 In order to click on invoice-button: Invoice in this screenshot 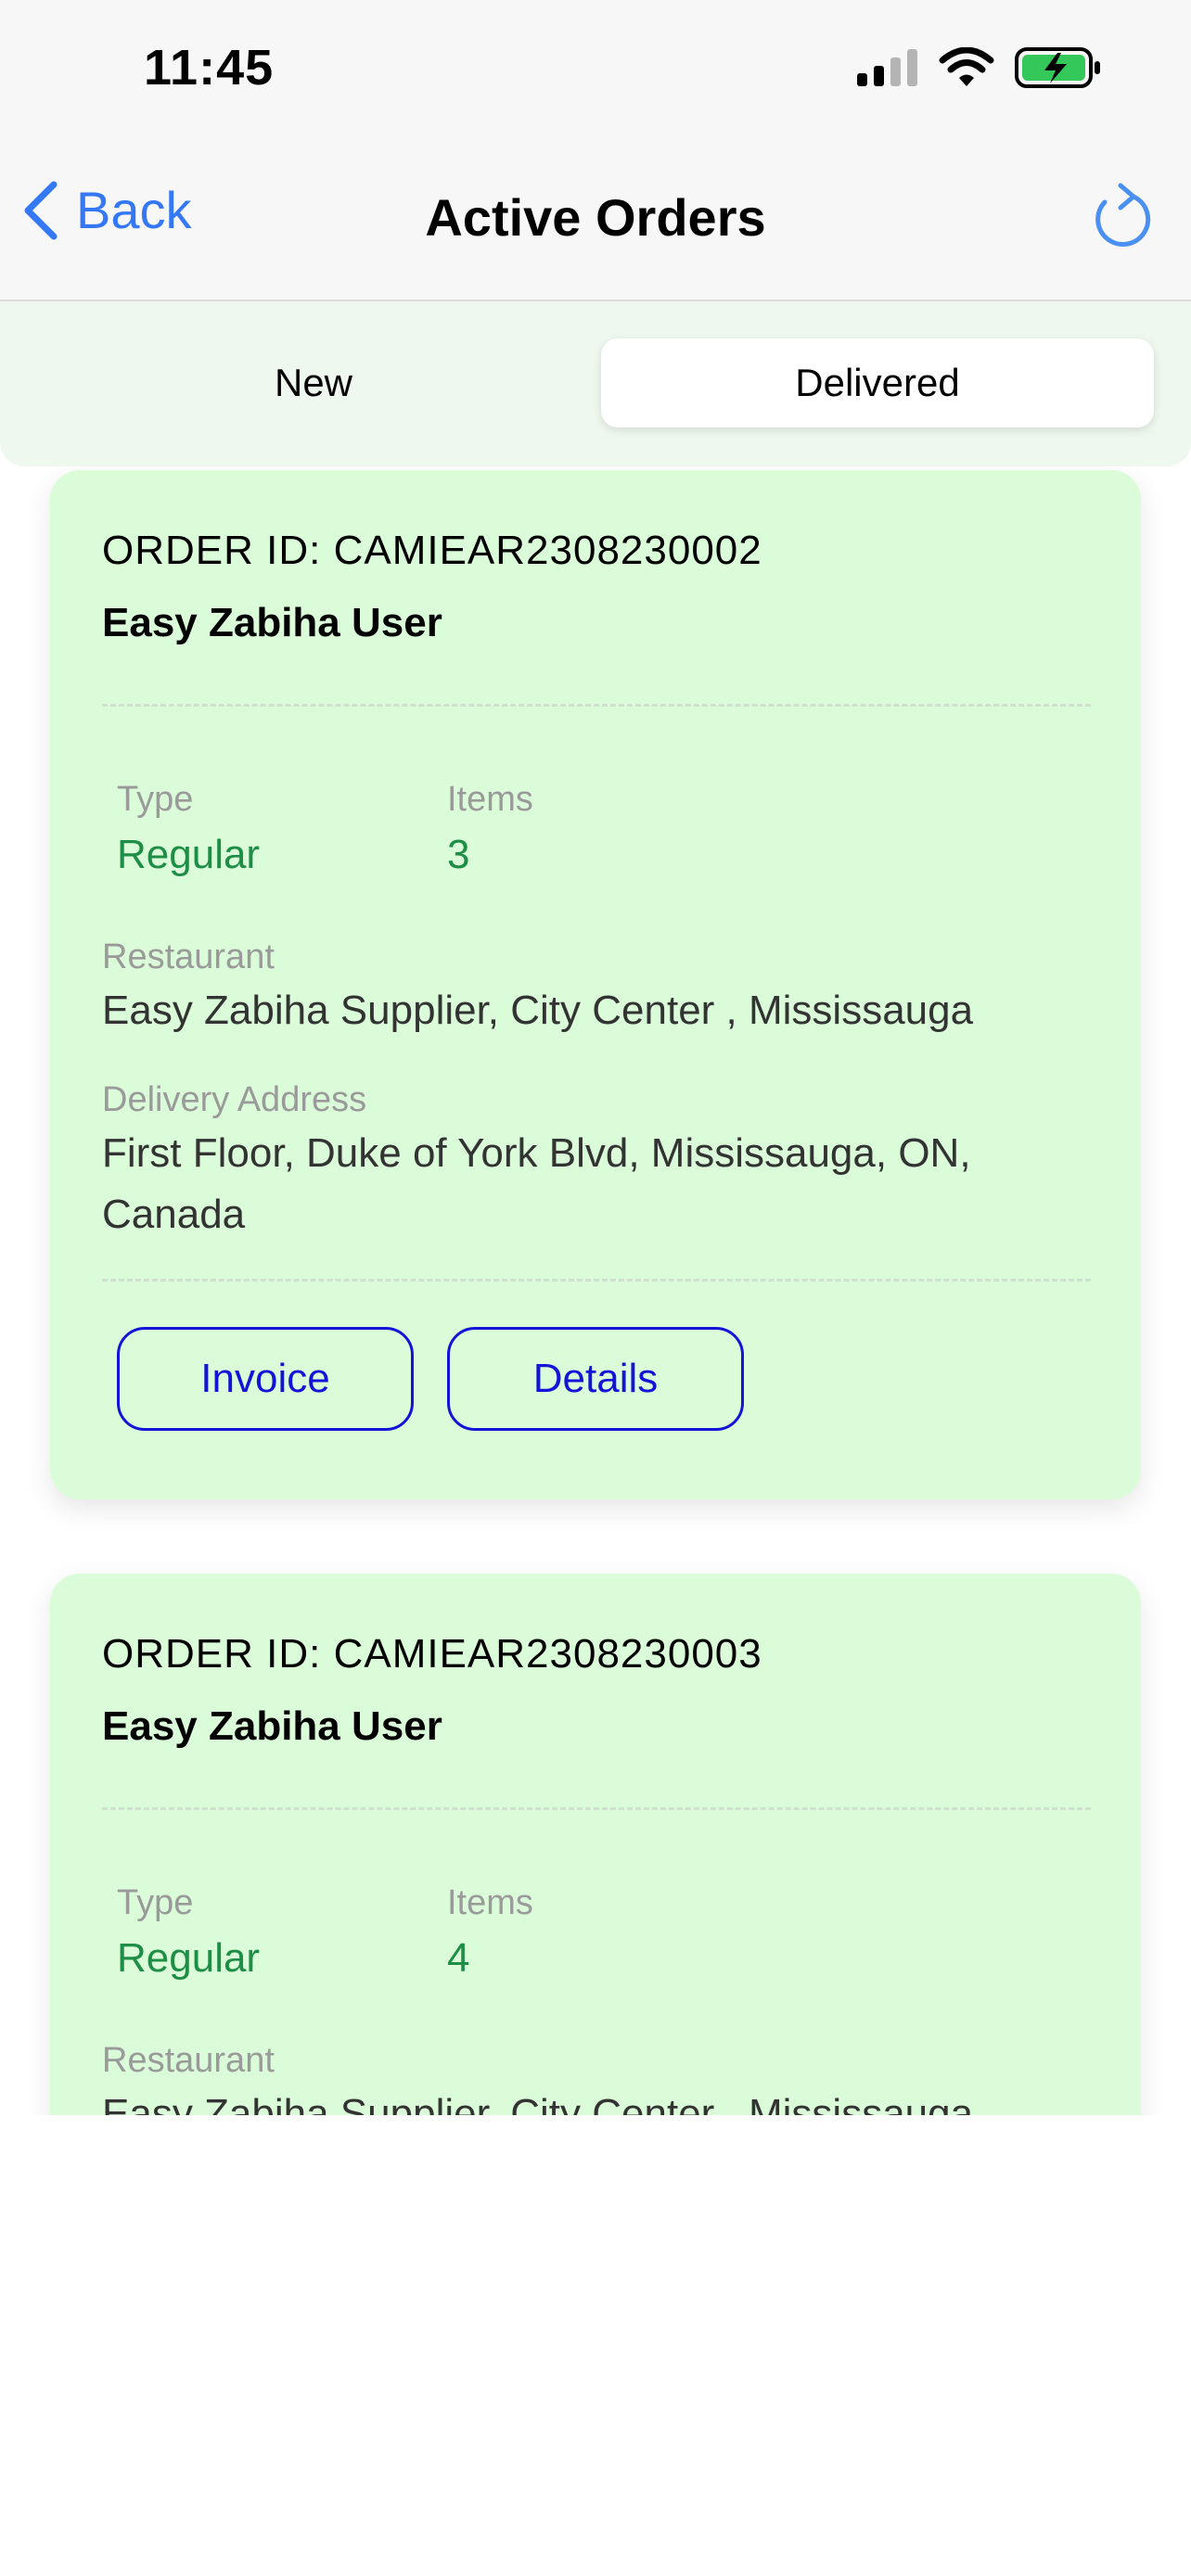, I will do `click(265, 1379)`.